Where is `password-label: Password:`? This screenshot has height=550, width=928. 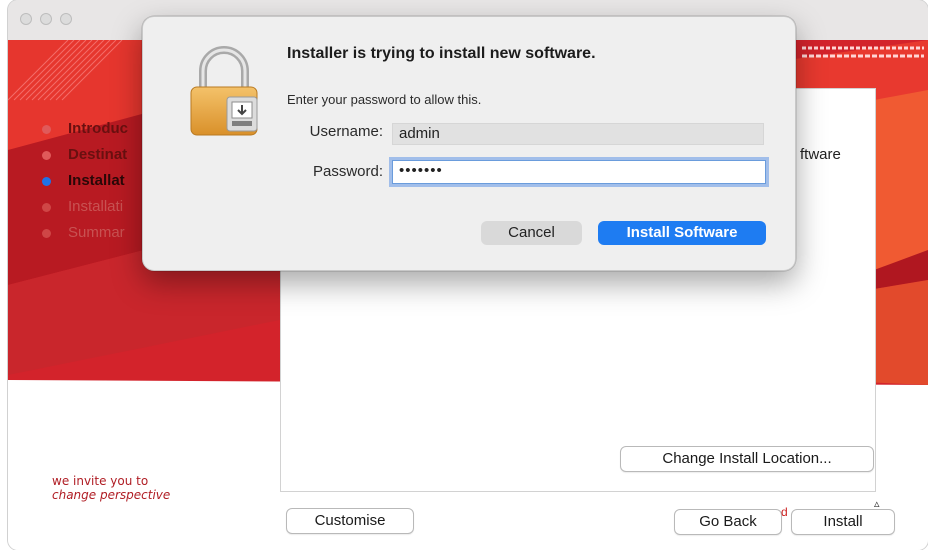 password-label: Password: is located at coordinates (347, 171).